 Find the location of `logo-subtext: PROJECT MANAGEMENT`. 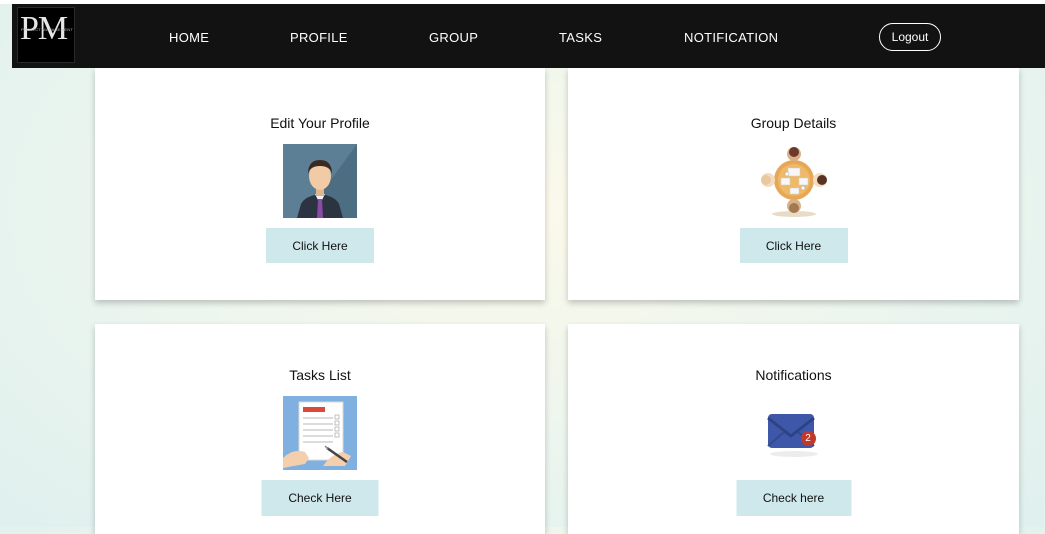

logo-subtext: PROJECT MANAGEMENT is located at coordinates (47, 29).